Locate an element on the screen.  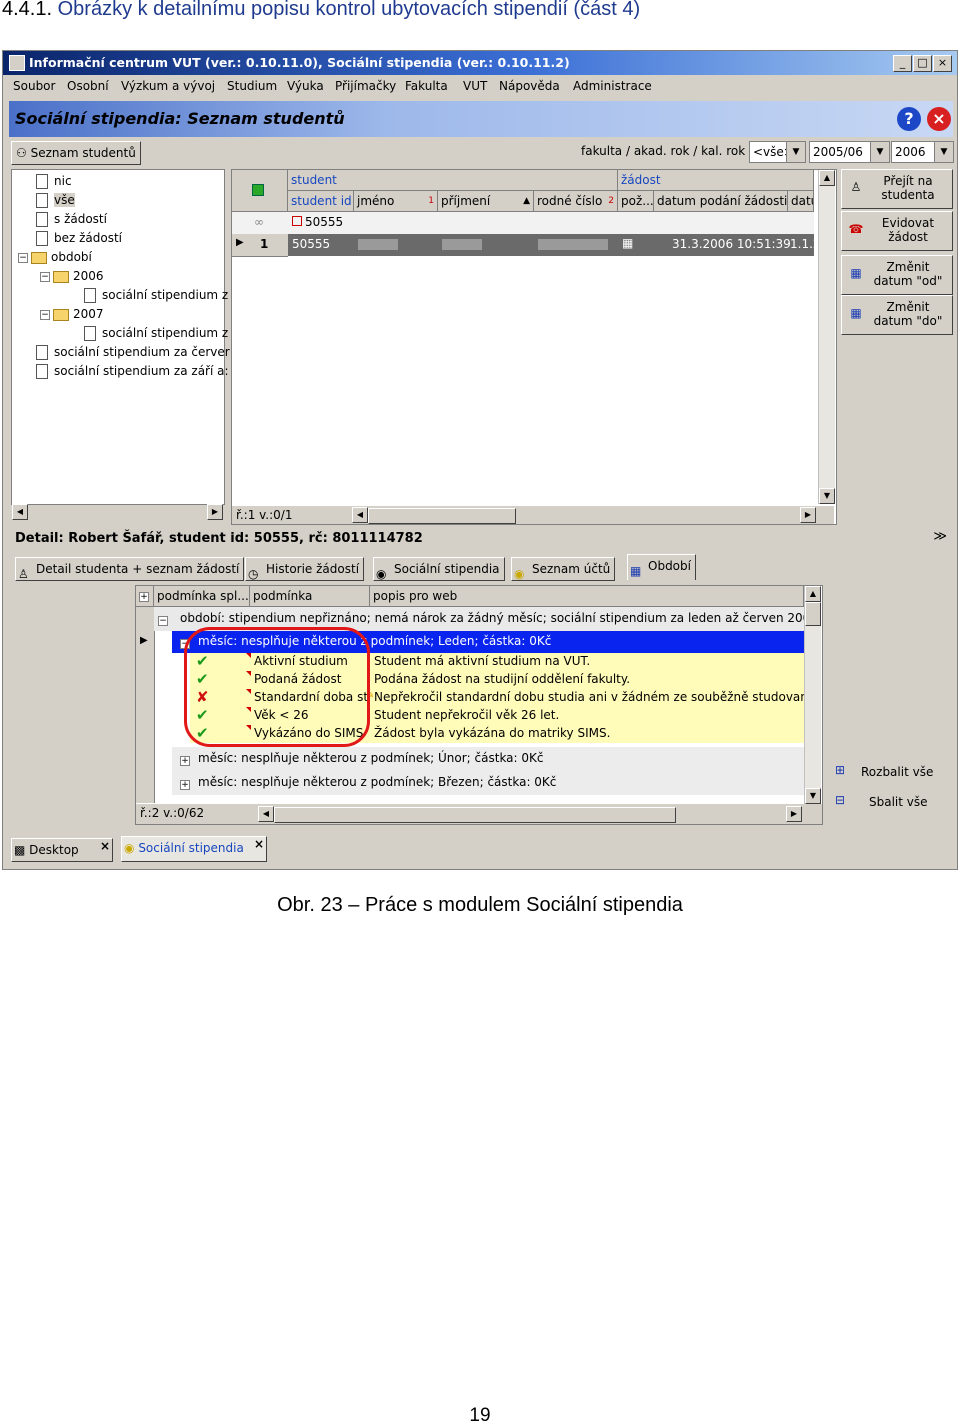
tab-seznam-uctu: ◉ Seznam účtů is located at coordinates (563, 569).